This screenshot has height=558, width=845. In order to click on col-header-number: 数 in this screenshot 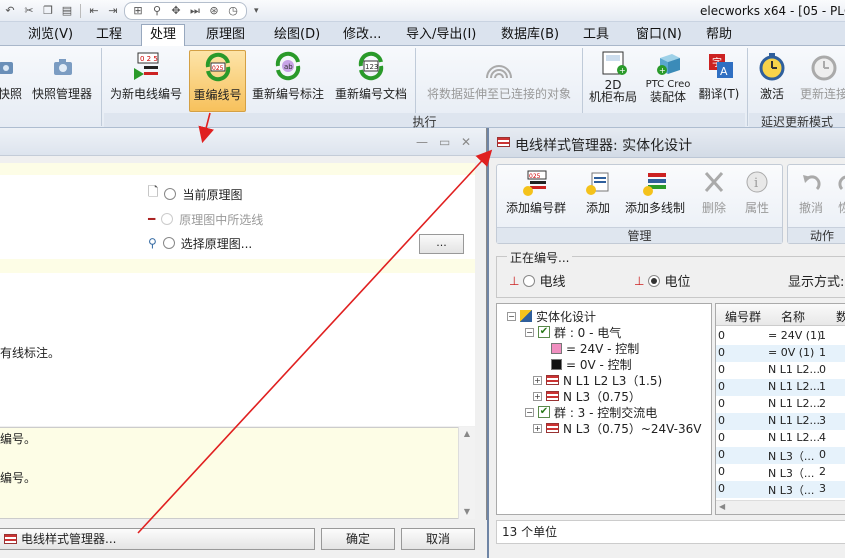, I will do `click(840, 316)`.